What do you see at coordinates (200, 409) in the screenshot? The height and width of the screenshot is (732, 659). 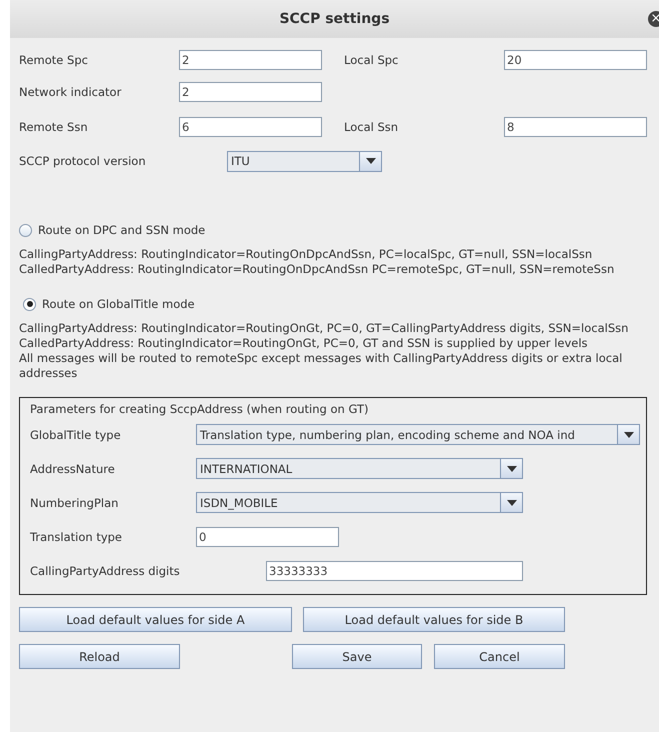 I see `group-title: Parameters for creating SccpAddress (when routing on GT)` at bounding box center [200, 409].